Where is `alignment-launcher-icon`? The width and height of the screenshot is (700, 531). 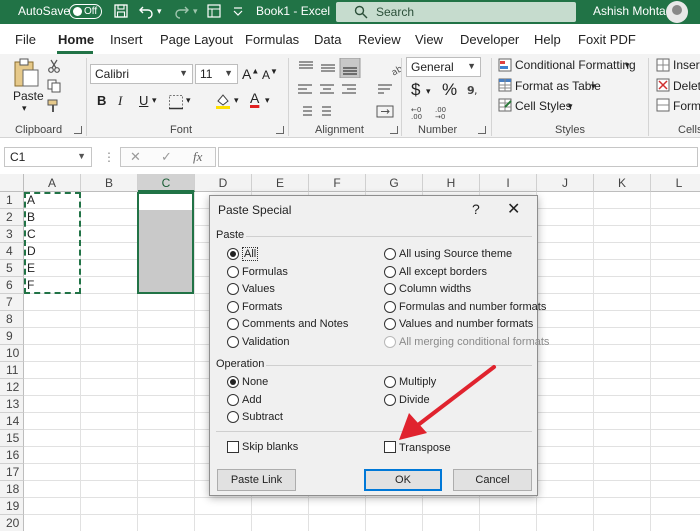 alignment-launcher-icon is located at coordinates (394, 130).